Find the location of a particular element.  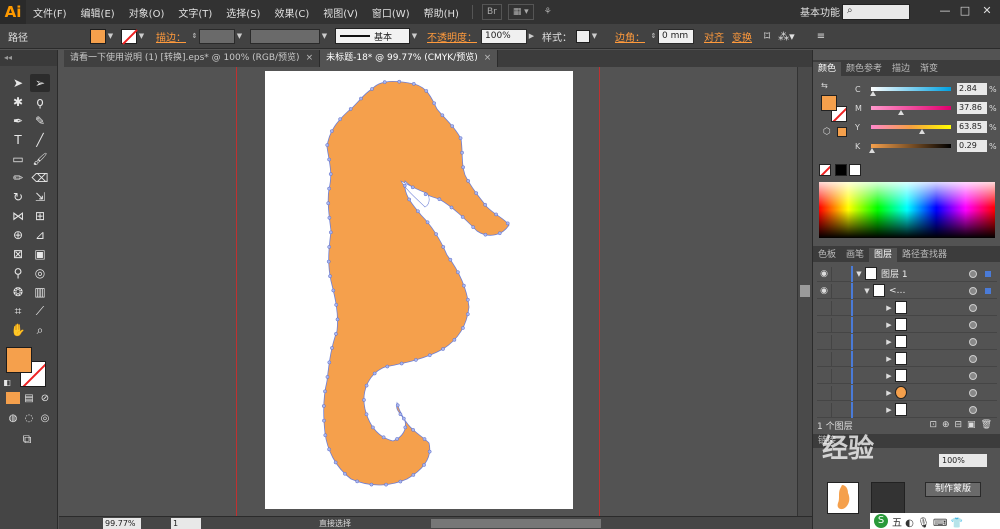

layer-name: 图层 1 is located at coordinates (894, 273).